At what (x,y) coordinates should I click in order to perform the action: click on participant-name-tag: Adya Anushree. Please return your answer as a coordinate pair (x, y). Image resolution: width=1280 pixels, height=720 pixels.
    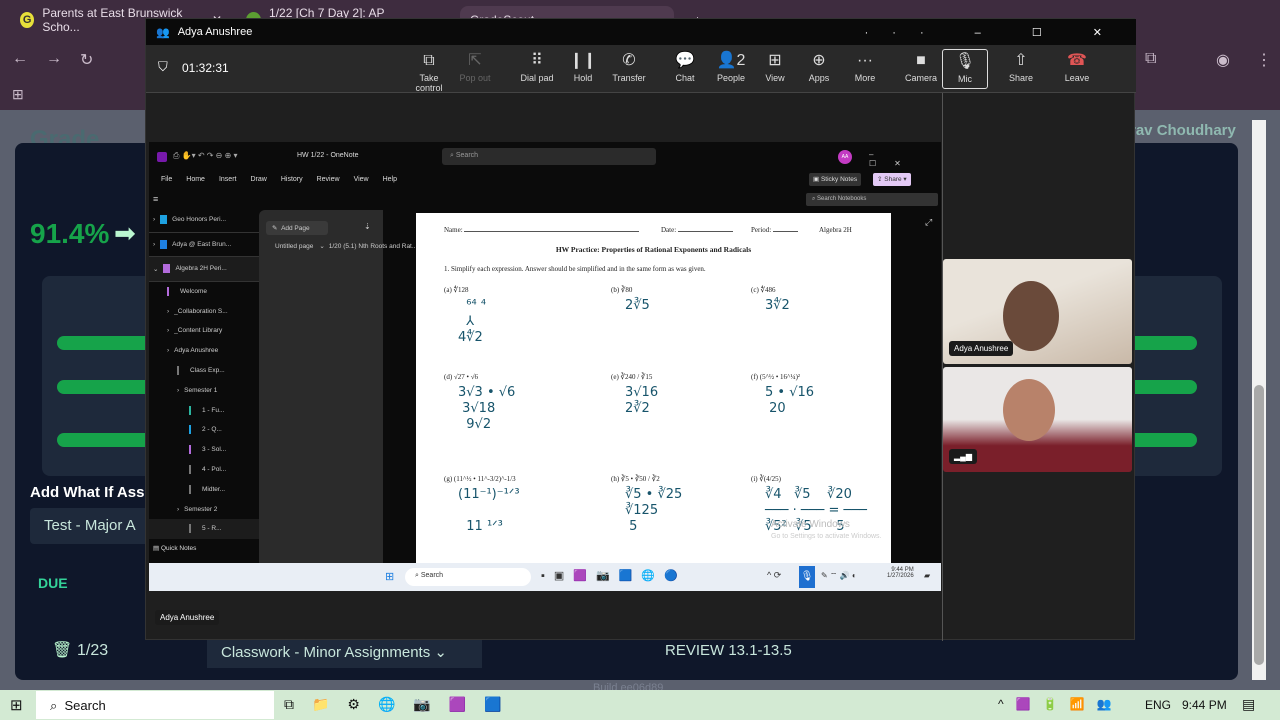
    Looking at the image, I should click on (981, 348).